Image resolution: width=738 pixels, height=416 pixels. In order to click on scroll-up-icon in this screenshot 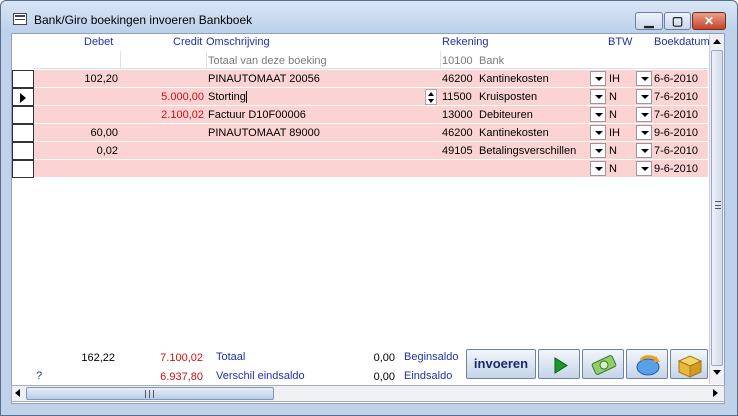, I will do `click(717, 41)`.